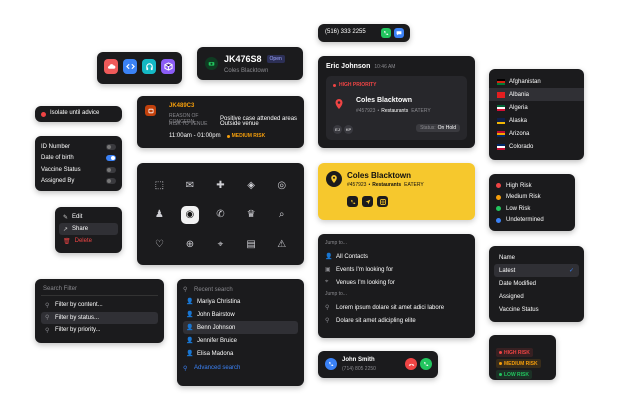 The width and height of the screenshot is (619, 403). Describe the element at coordinates (240, 301) in the screenshot. I see `recent-item: 👤 Mariya Christina` at that location.